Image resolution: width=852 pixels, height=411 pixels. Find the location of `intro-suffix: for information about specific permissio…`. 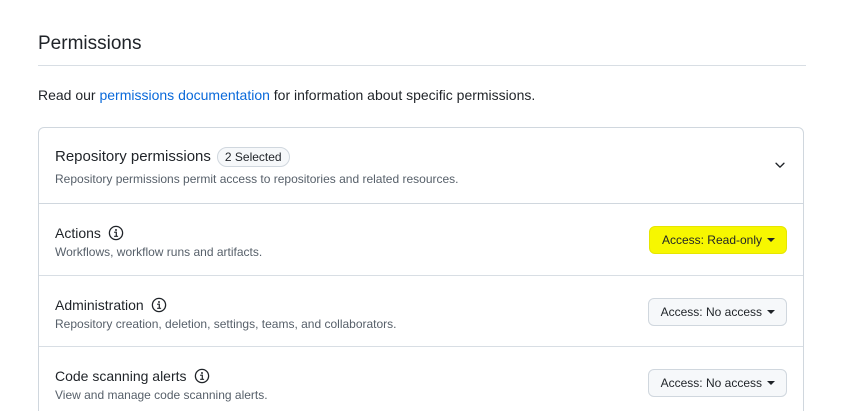

intro-suffix: for information about specific permissio… is located at coordinates (402, 95).